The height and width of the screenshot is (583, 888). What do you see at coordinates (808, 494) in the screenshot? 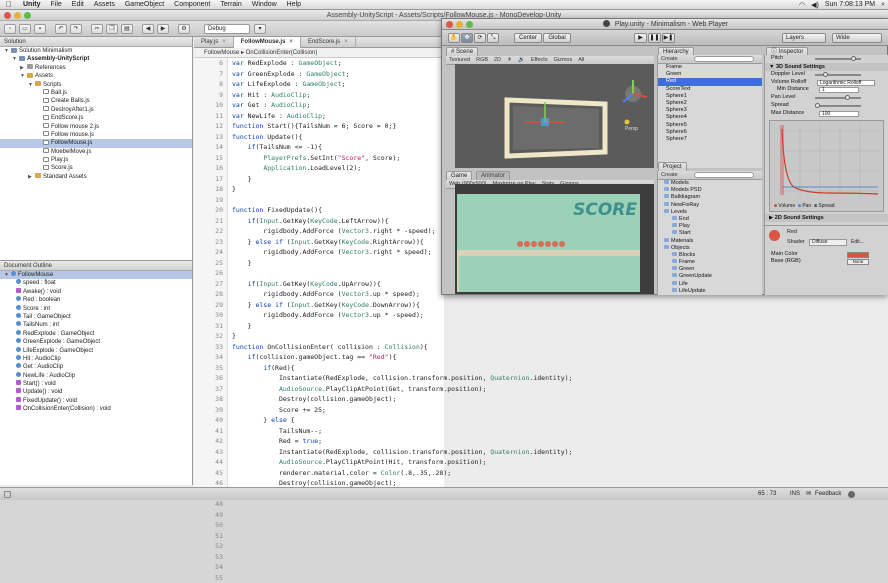
I see `feedback-icon: ✉` at bounding box center [808, 494].